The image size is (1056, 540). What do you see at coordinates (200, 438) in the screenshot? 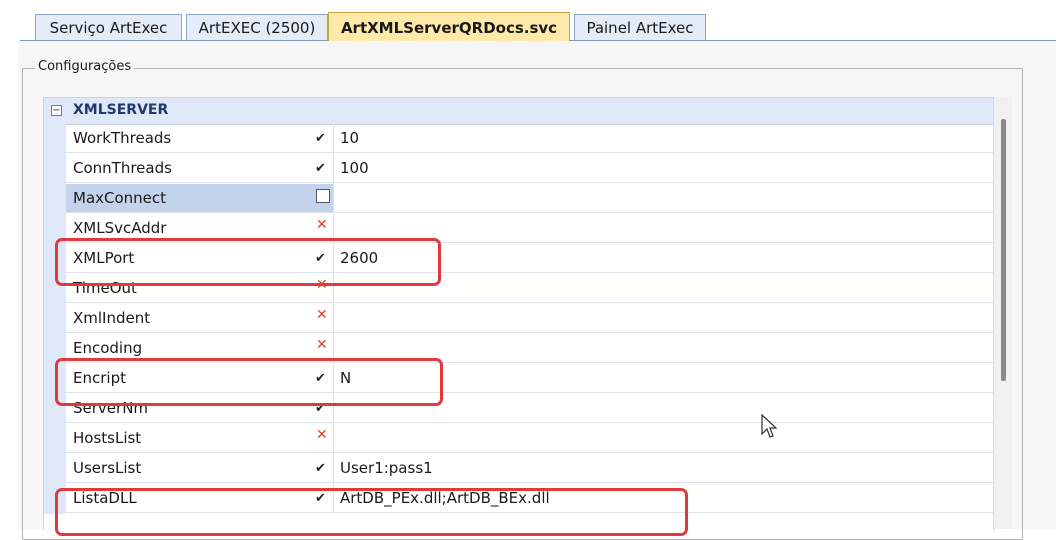
I see `property-name: HostsList` at bounding box center [200, 438].